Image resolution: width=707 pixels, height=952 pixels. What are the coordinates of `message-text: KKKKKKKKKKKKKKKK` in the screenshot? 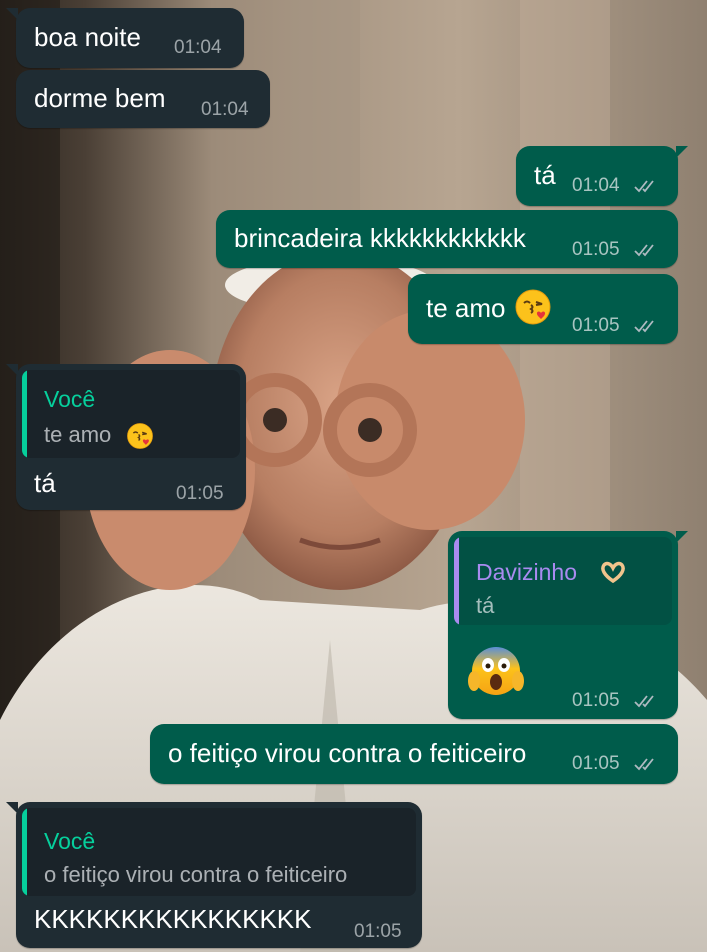 It's located at (173, 919).